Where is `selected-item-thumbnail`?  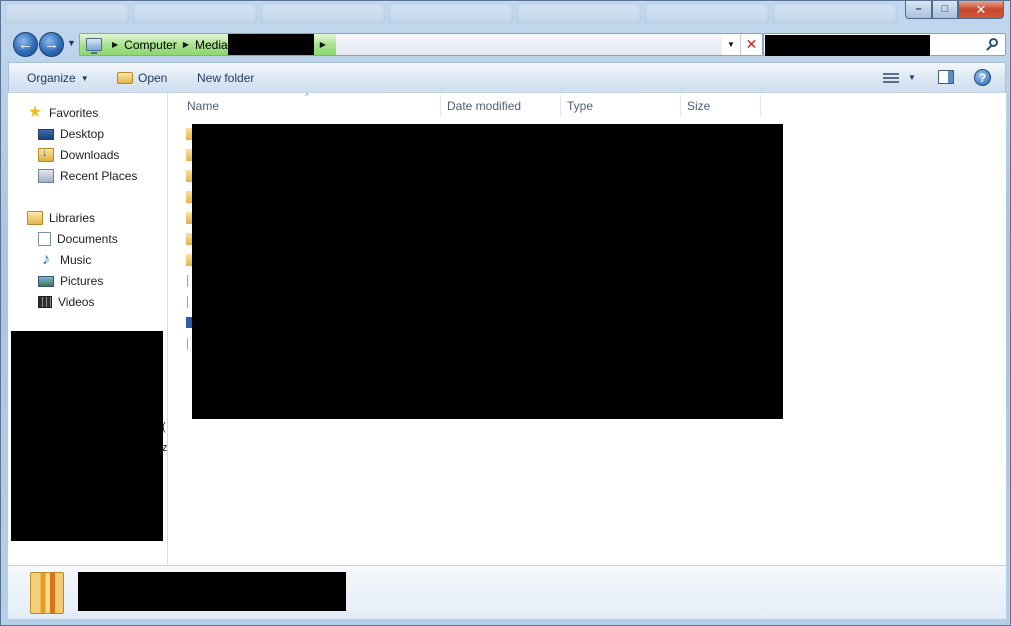
selected-item-thumbnail is located at coordinates (47, 593).